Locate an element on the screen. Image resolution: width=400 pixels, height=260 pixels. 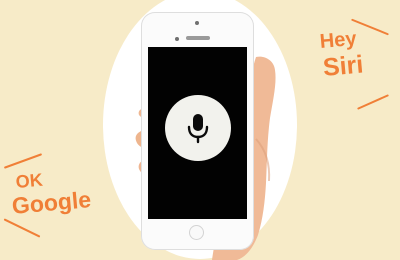
microphone-button-circle is located at coordinates (198, 128).